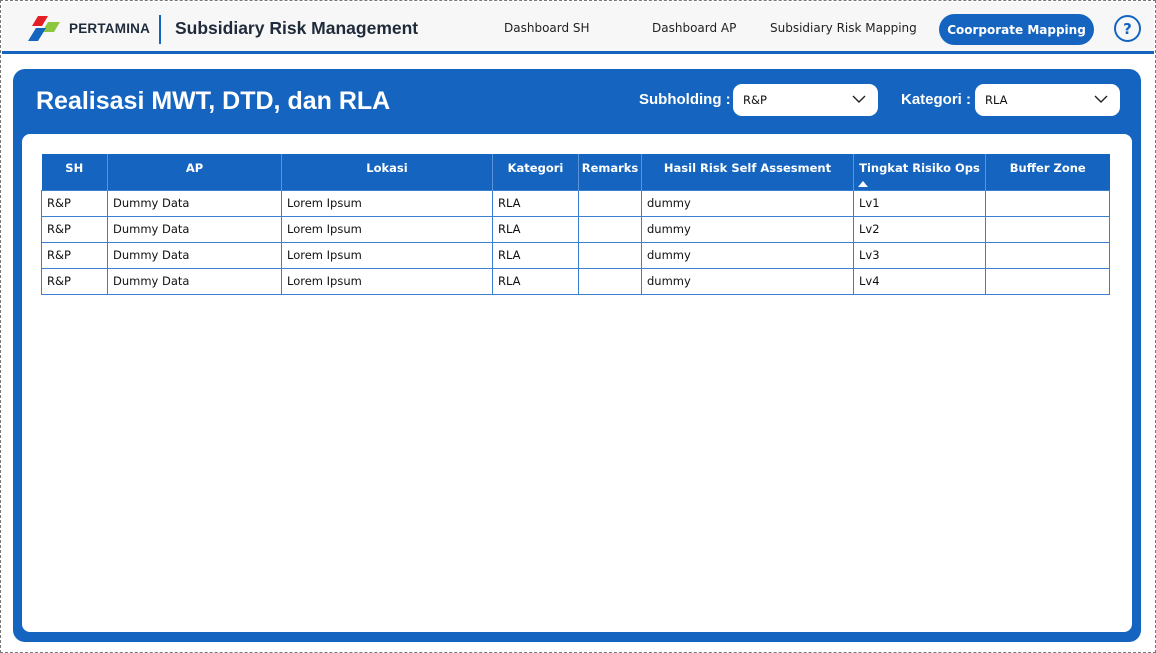 Image resolution: width=1156 pixels, height=653 pixels. Describe the element at coordinates (110, 28) in the screenshot. I see `brand-name: PERTAMINA` at that location.